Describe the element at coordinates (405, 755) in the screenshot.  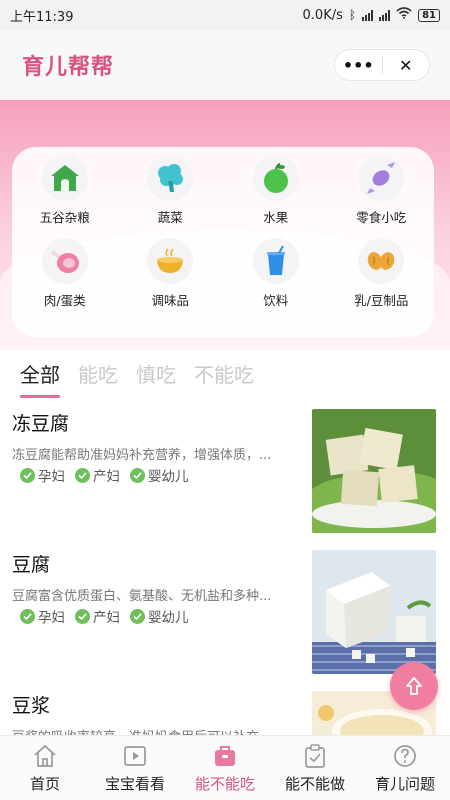
I see `question-icon` at that location.